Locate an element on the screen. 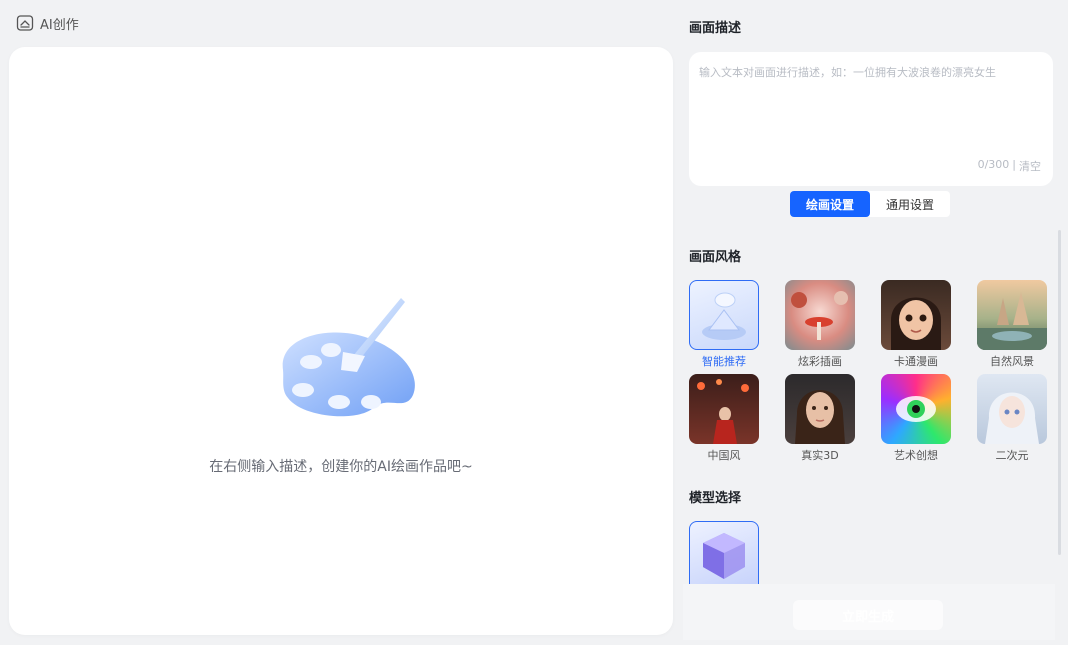 The image size is (1068, 645). header-title: AI创作 is located at coordinates (59, 25).